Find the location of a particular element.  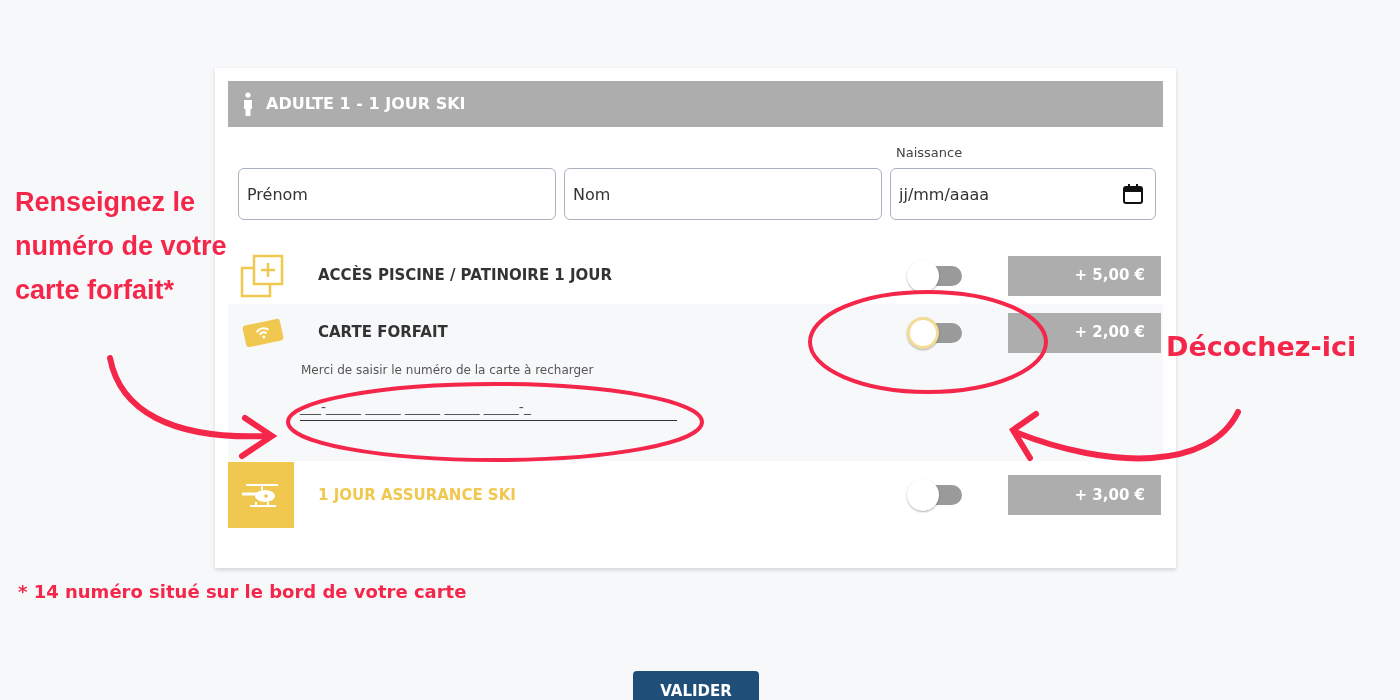

annotation-text: Décochez-ici is located at coordinates (1261, 347).